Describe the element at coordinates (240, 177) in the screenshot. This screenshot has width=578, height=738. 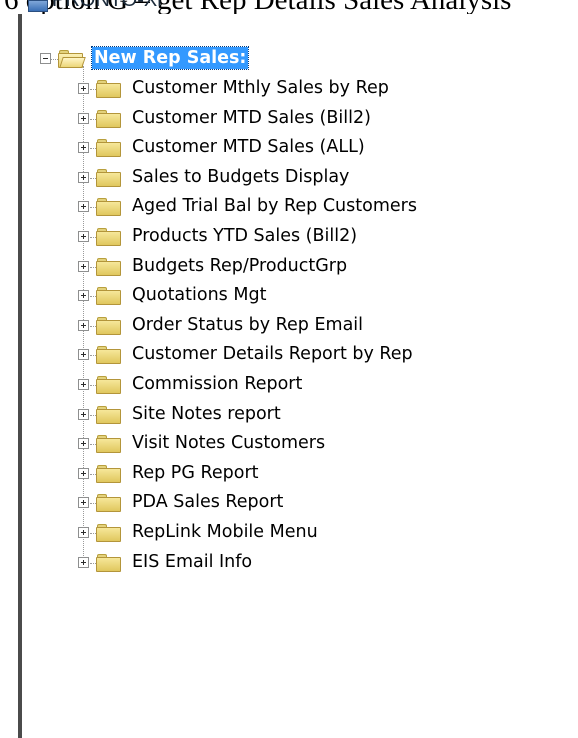
I see `tree-node-label: Sales to Budgets Display` at that location.